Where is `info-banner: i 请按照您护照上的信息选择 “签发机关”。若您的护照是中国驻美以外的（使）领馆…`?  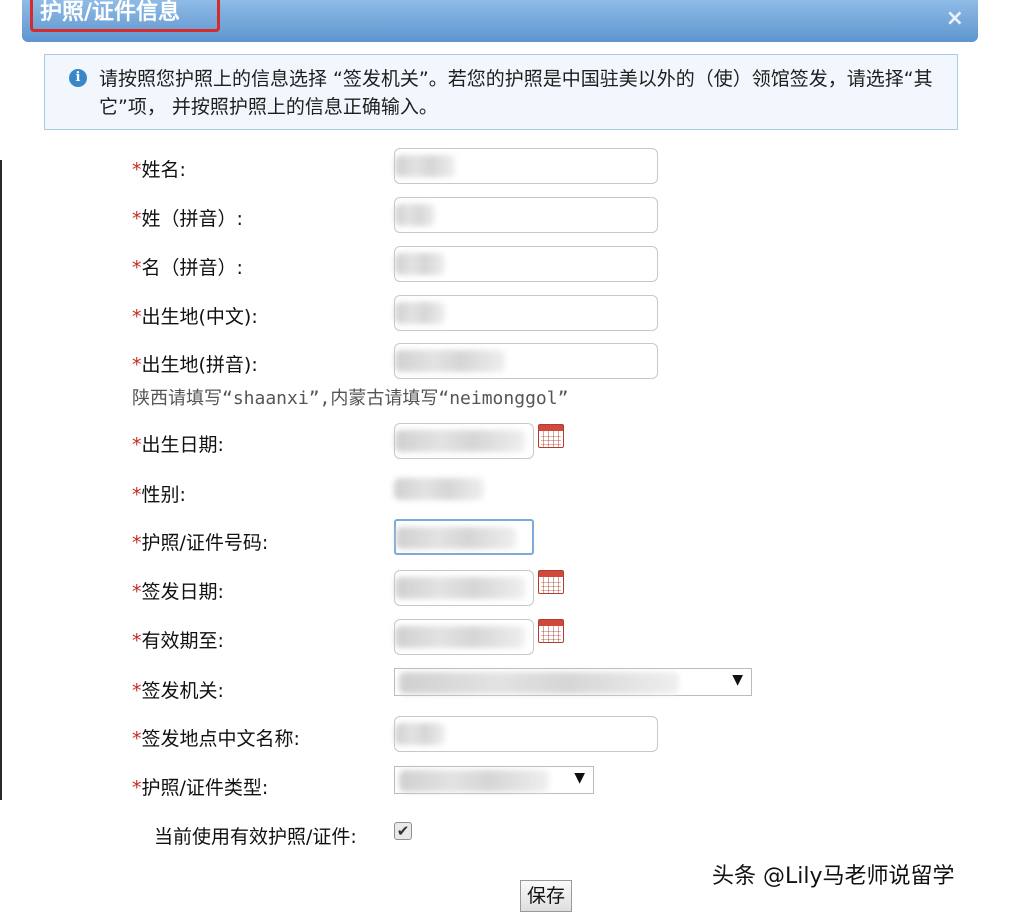 info-banner: i 请按照您护照上的信息选择 “签发机关”。若您的护照是中国驻美以外的（使）领馆… is located at coordinates (501, 92).